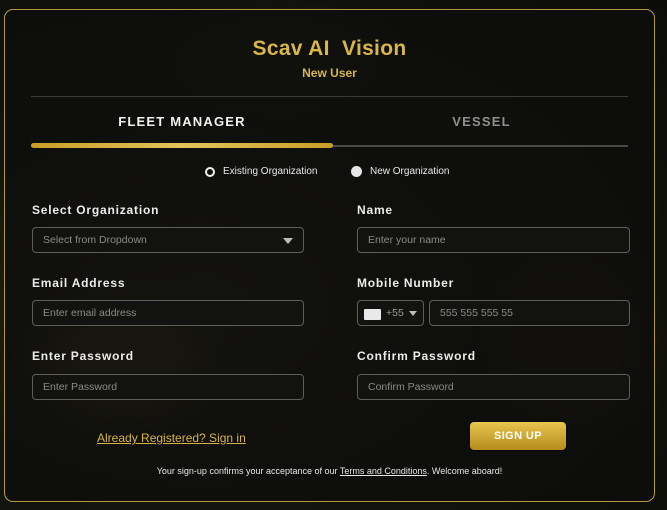 Image resolution: width=667 pixels, height=510 pixels. Describe the element at coordinates (90, 313) in the screenshot. I see `email-placeholder: Enter email address` at that location.